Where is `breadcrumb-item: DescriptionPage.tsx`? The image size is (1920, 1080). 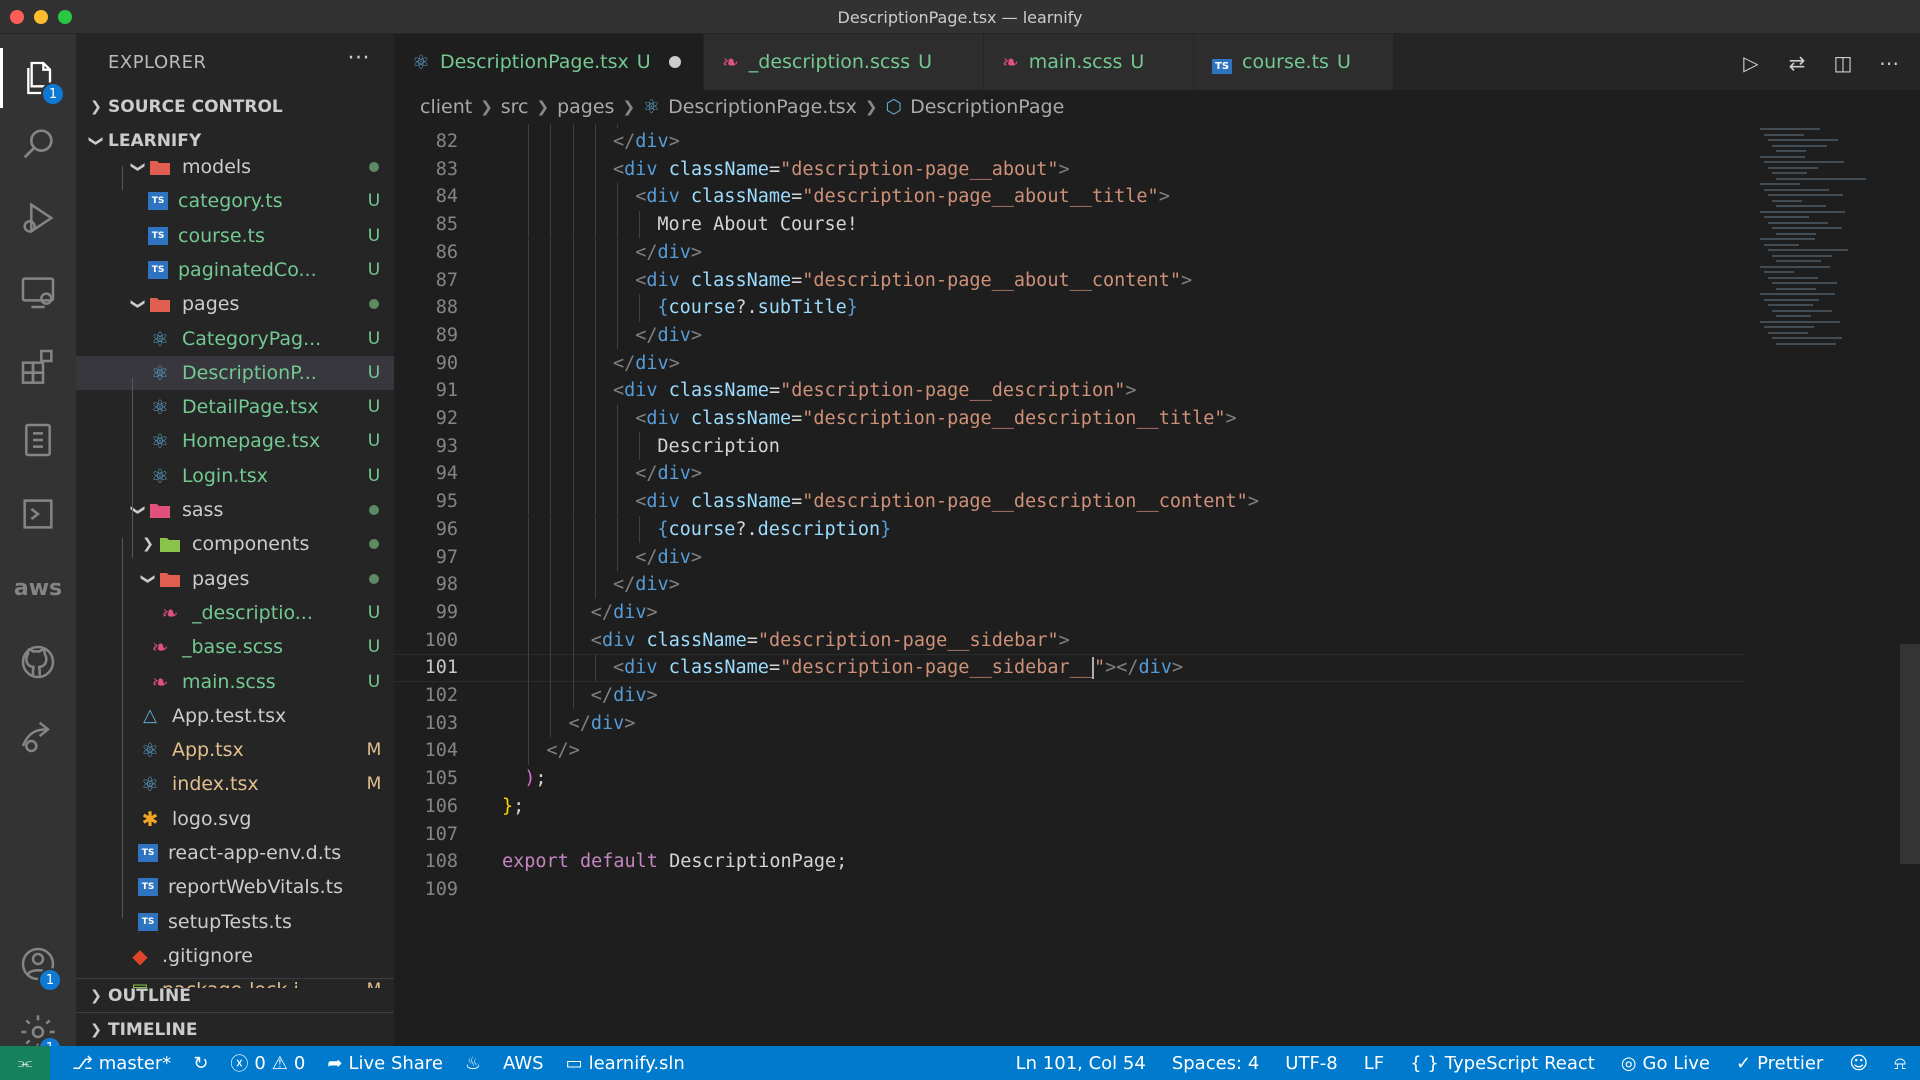
breadcrumb-item: DescriptionPage.tsx is located at coordinates (762, 107).